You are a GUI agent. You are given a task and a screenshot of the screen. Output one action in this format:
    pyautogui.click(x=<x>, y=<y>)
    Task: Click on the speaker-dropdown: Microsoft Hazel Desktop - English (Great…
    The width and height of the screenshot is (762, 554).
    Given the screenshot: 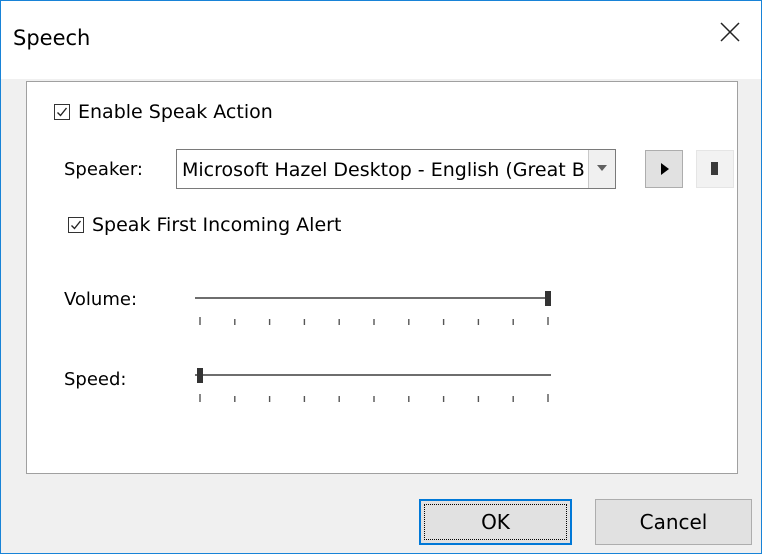 What is the action you would take?
    pyautogui.click(x=396, y=169)
    